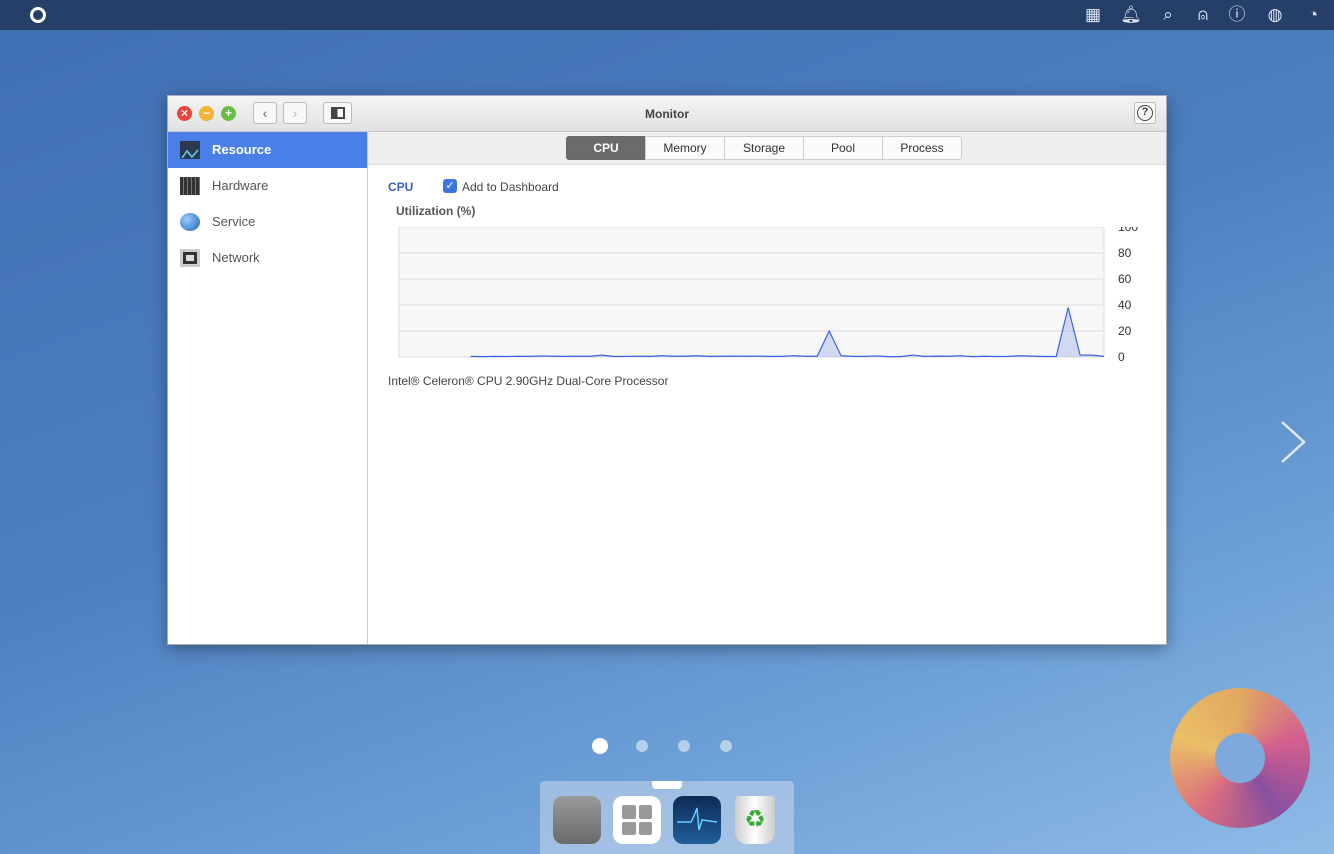  I want to click on y-tick-label: 60, so click(1125, 279).